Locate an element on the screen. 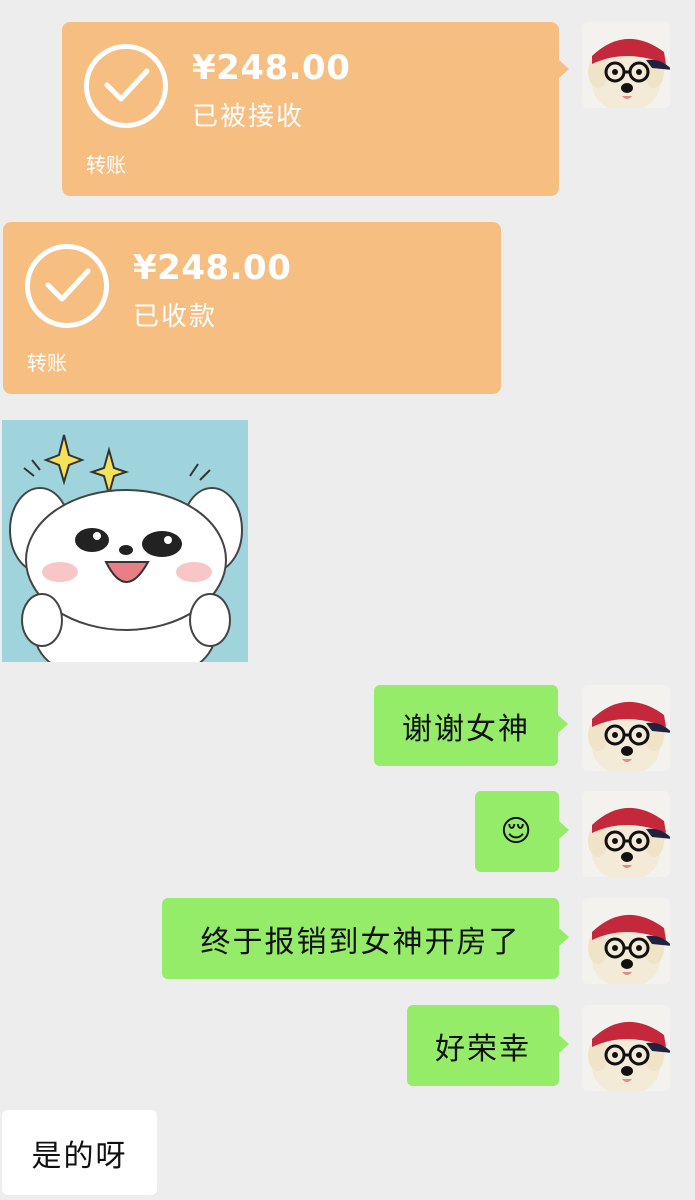 The image size is (695, 1200). puppy-sticker is located at coordinates (125, 541).